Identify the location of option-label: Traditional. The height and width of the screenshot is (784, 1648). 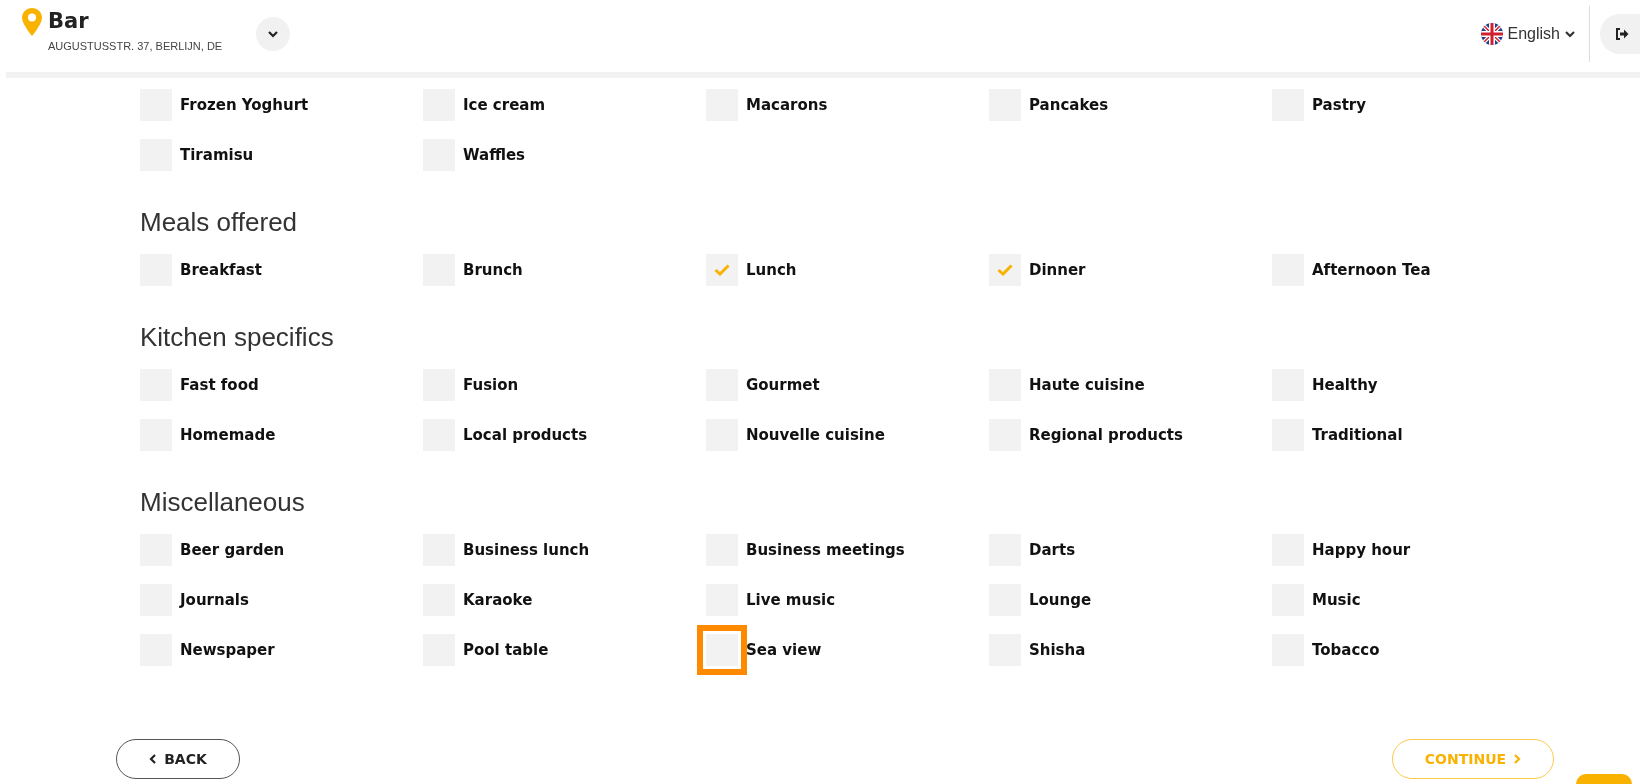
(1357, 435).